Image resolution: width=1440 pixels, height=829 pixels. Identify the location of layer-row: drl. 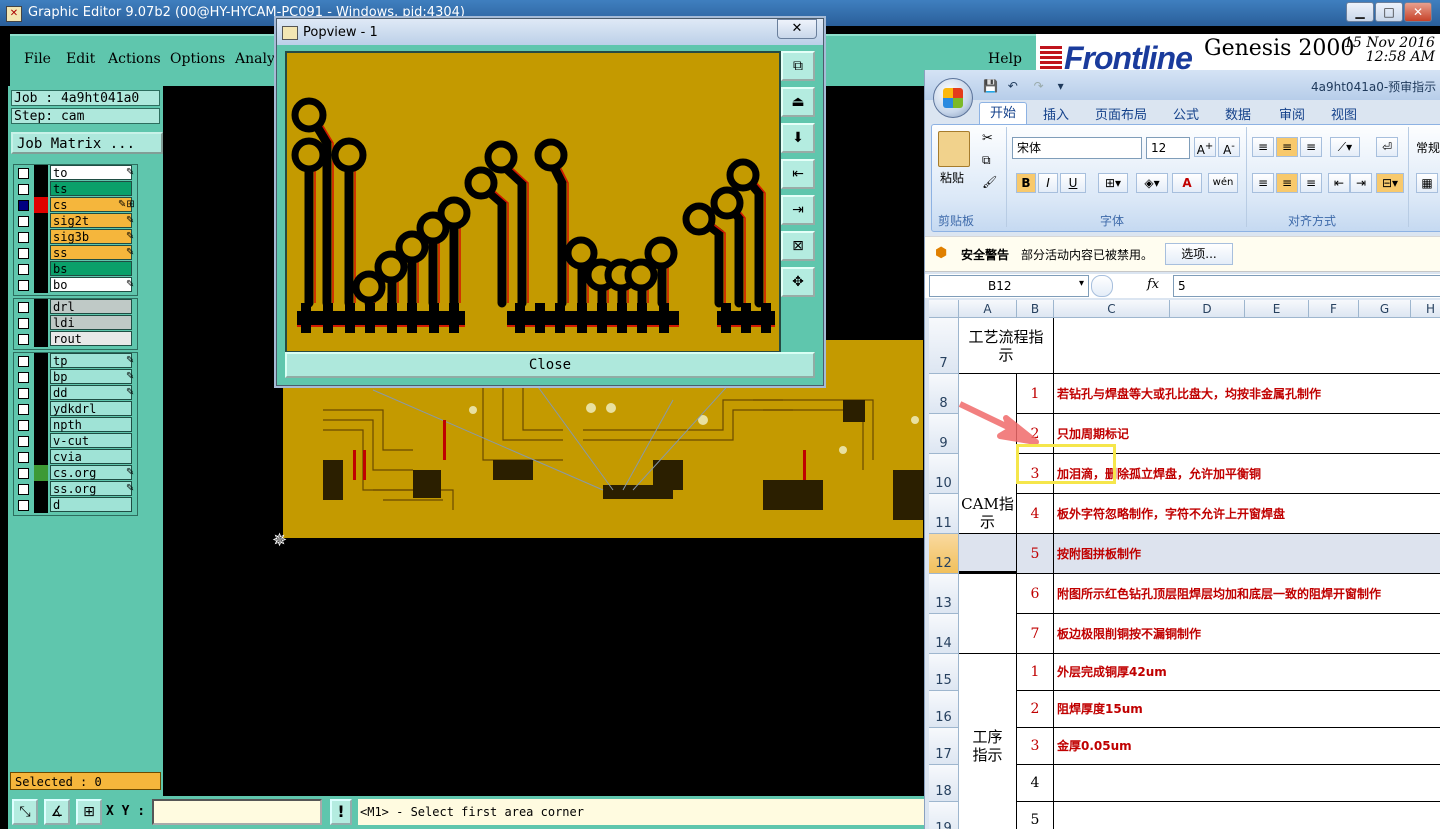
(75, 307).